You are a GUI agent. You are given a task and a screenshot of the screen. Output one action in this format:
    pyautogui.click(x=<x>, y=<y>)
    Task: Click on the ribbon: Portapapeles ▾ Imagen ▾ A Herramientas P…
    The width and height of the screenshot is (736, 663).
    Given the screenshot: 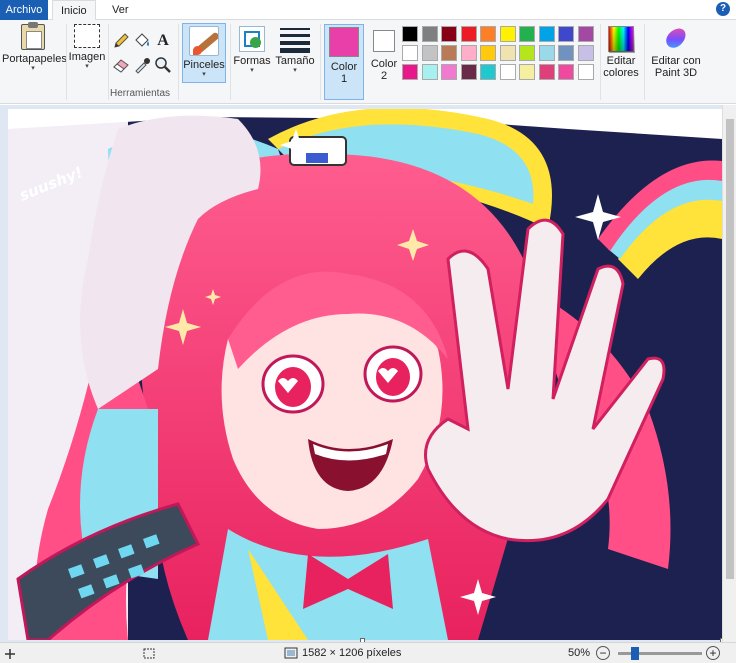 What is the action you would take?
    pyautogui.click(x=368, y=62)
    